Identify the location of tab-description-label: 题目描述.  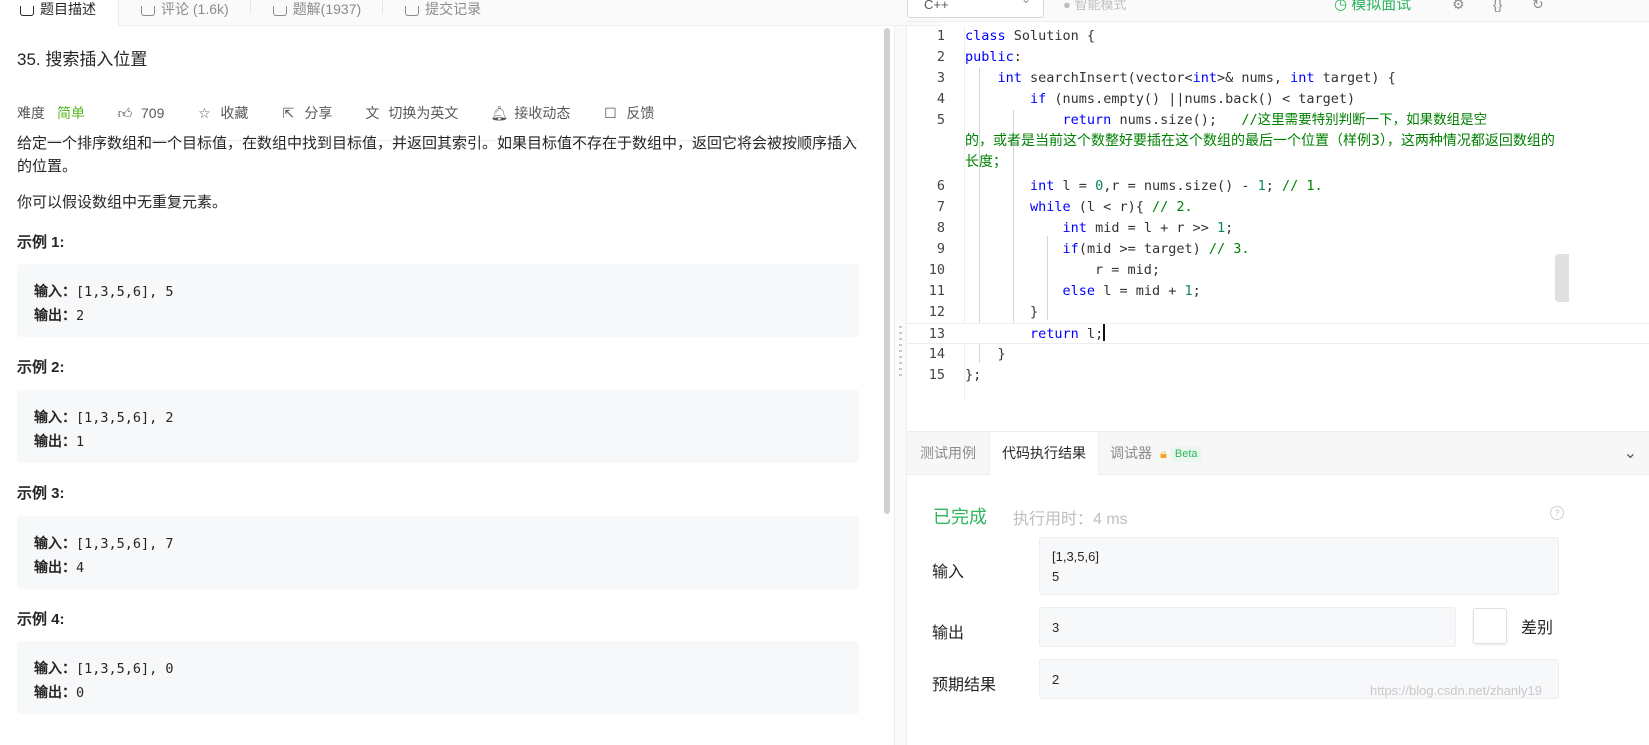
(68, 9).